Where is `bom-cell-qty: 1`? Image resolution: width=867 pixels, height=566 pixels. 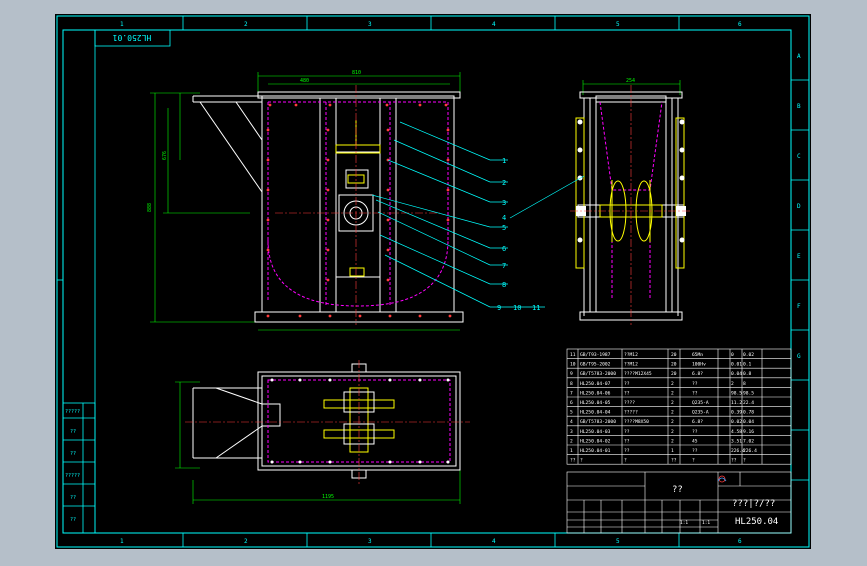
bom-cell-qty: 1 is located at coordinates (672, 451).